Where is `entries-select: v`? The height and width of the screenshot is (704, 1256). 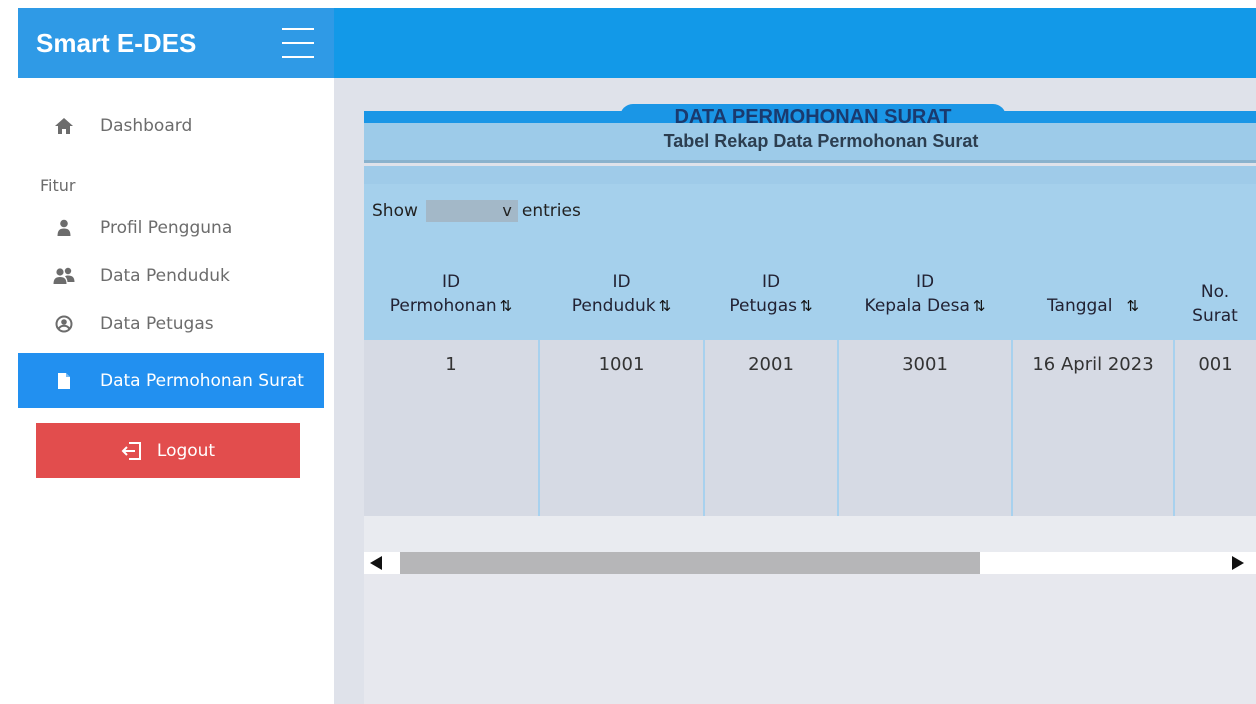 entries-select: v is located at coordinates (471, 211).